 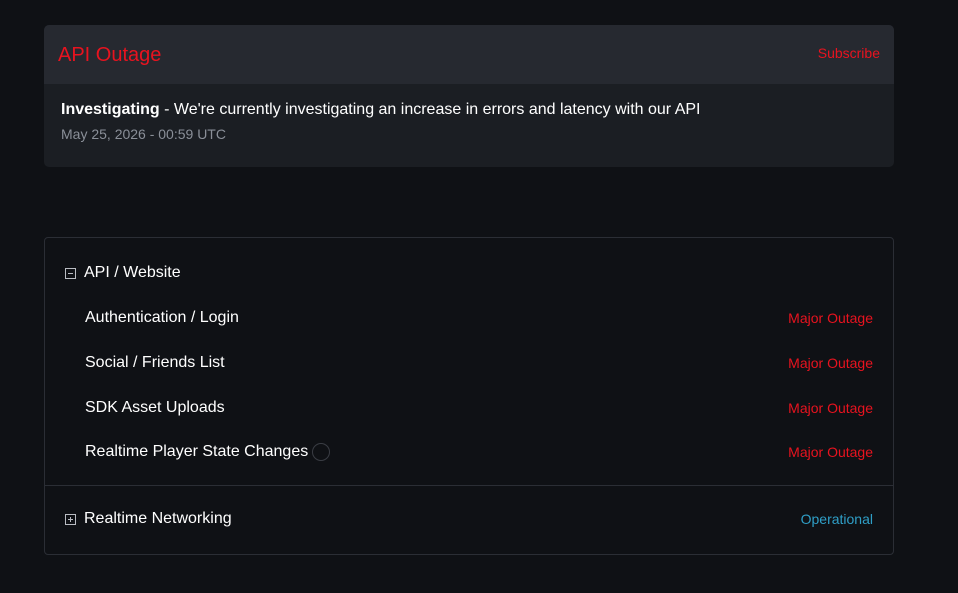 I want to click on incident-title: API Outage, so click(x=109, y=55).